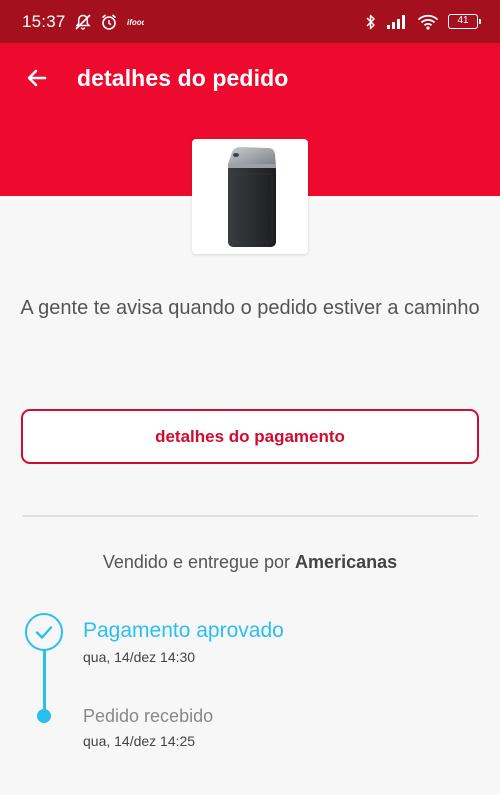 The height and width of the screenshot is (795, 500). I want to click on payment-details-button: detalhes do pagamento, so click(250, 436).